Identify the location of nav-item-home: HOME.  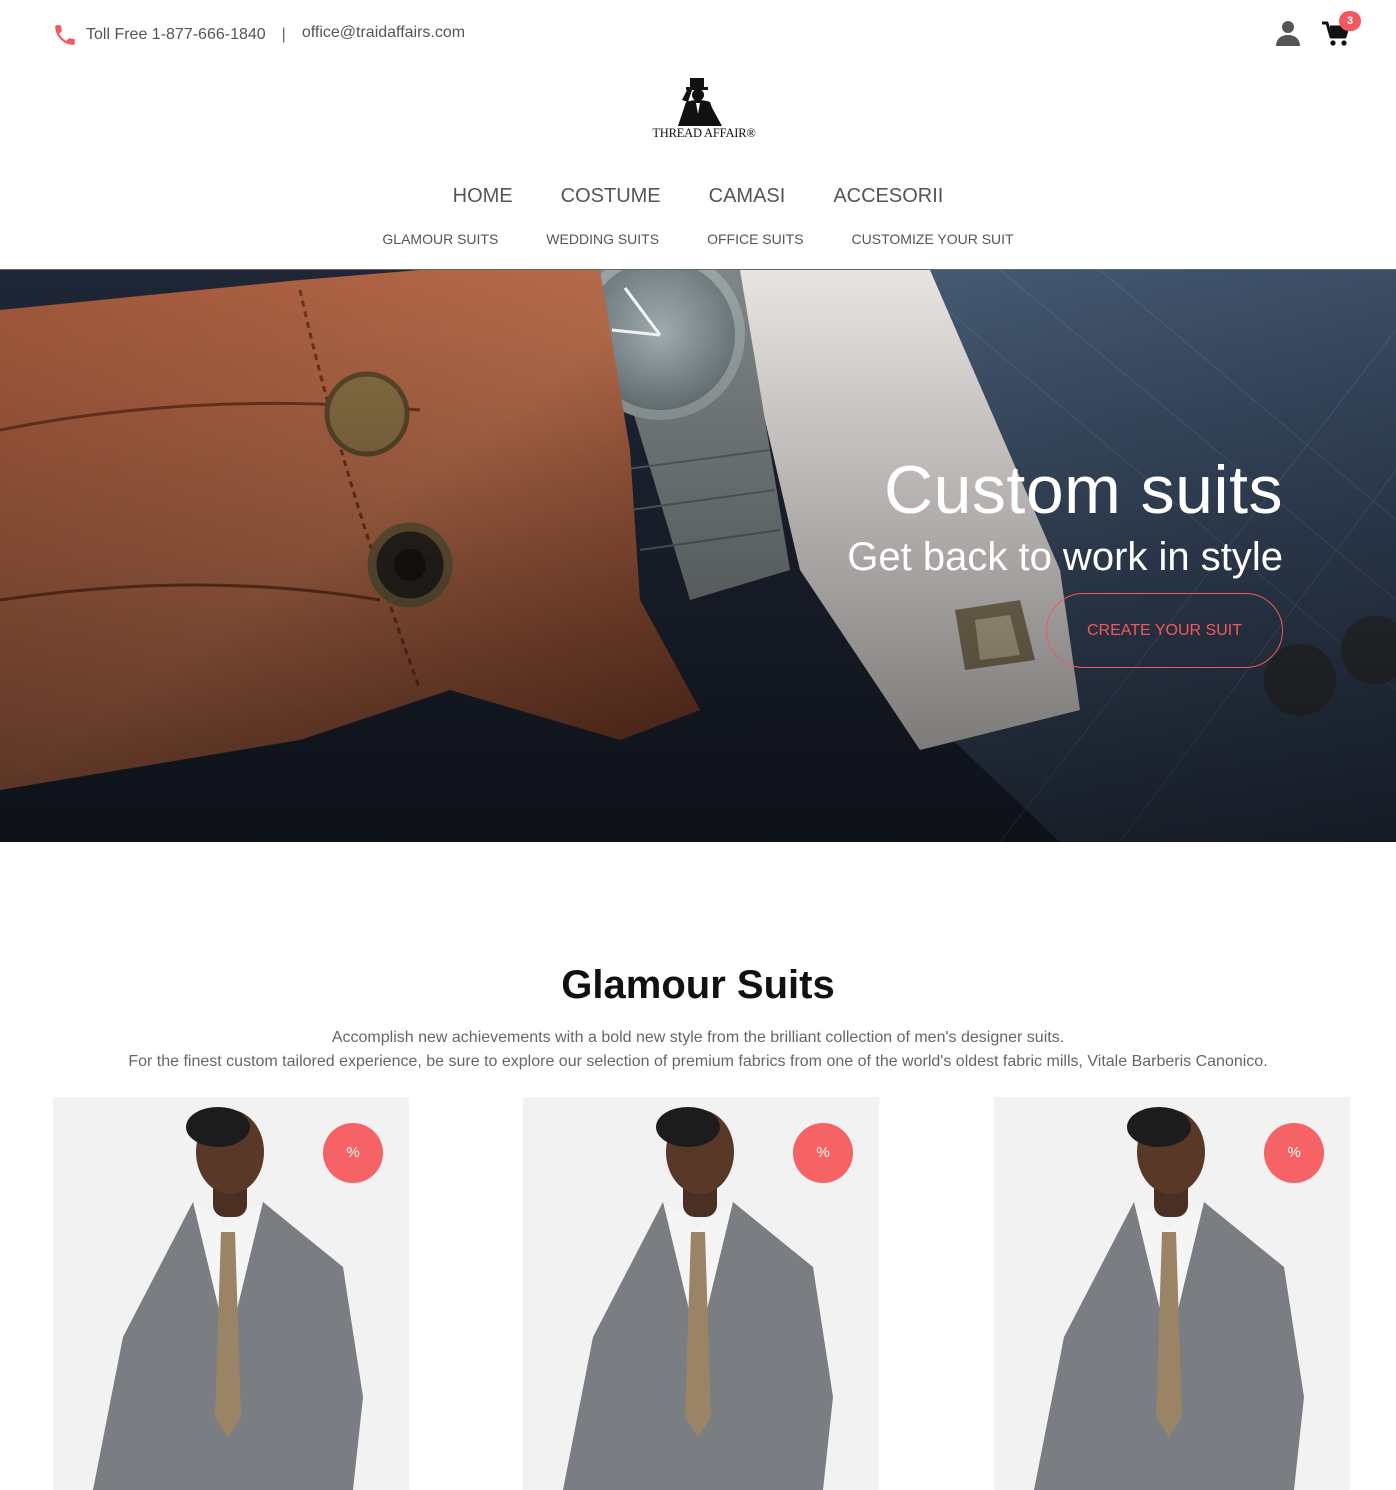
(483, 196).